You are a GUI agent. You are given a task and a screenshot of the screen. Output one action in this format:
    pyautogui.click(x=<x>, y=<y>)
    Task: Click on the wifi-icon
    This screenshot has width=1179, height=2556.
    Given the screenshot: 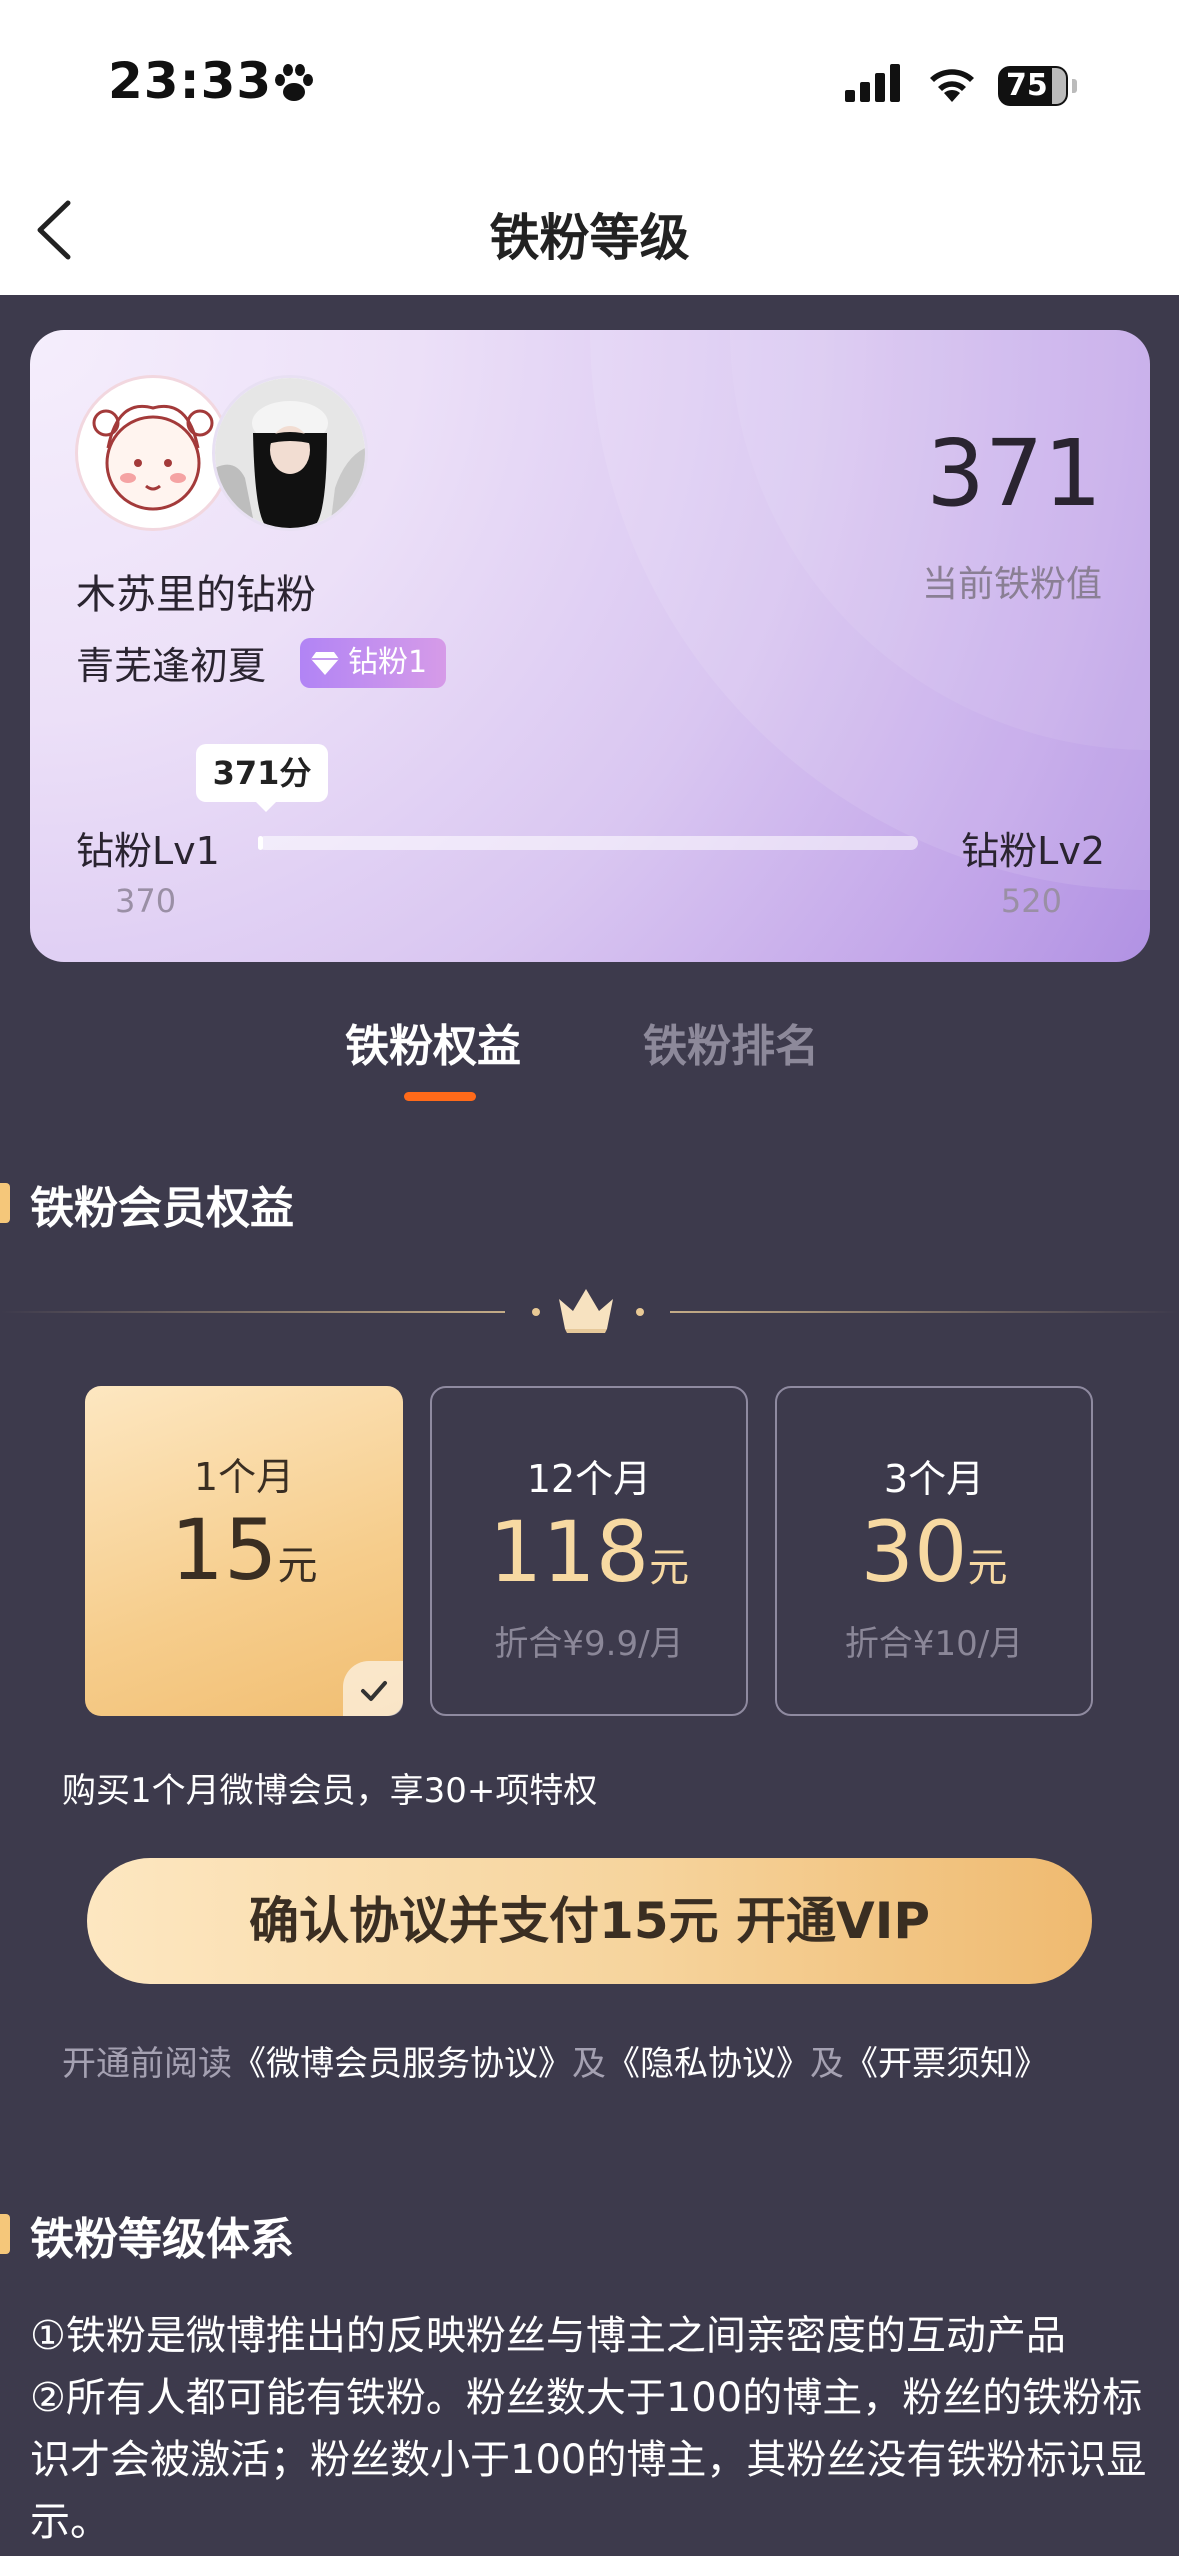 What is the action you would take?
    pyautogui.click(x=952, y=85)
    